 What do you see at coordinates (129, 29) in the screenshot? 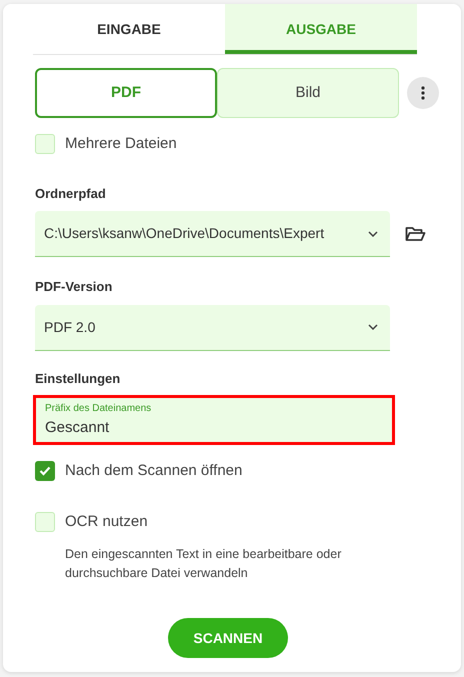
I see `tab: EINGABE` at bounding box center [129, 29].